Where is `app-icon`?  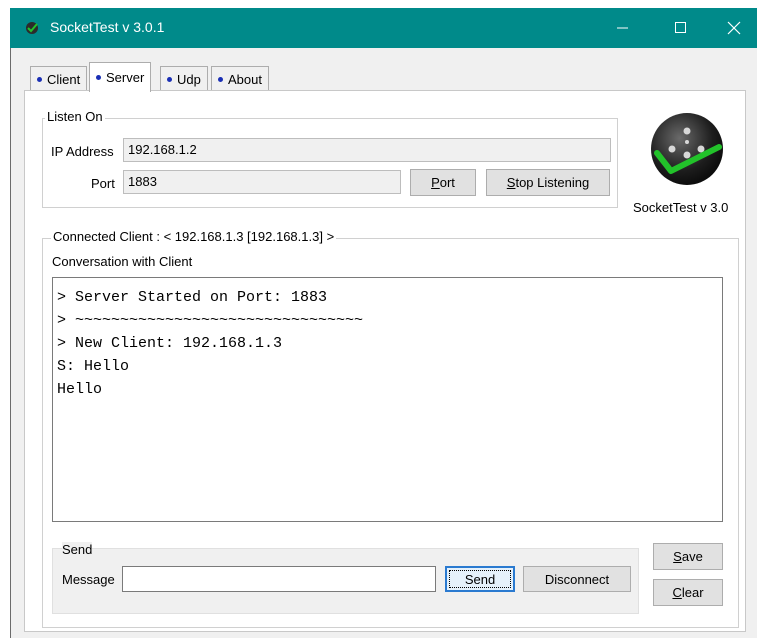 app-icon is located at coordinates (32, 28).